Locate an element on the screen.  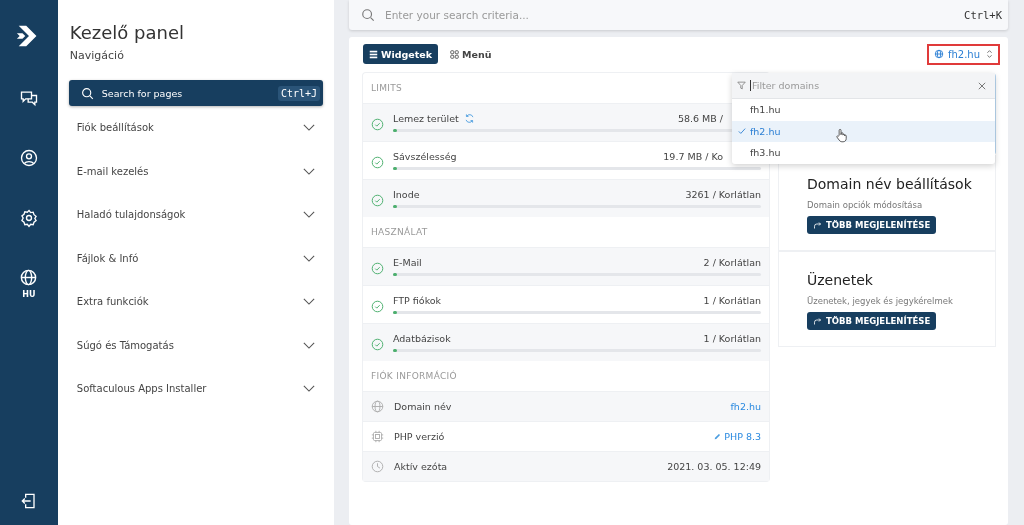
usage-label: Sávszélesség is located at coordinates (425, 156).